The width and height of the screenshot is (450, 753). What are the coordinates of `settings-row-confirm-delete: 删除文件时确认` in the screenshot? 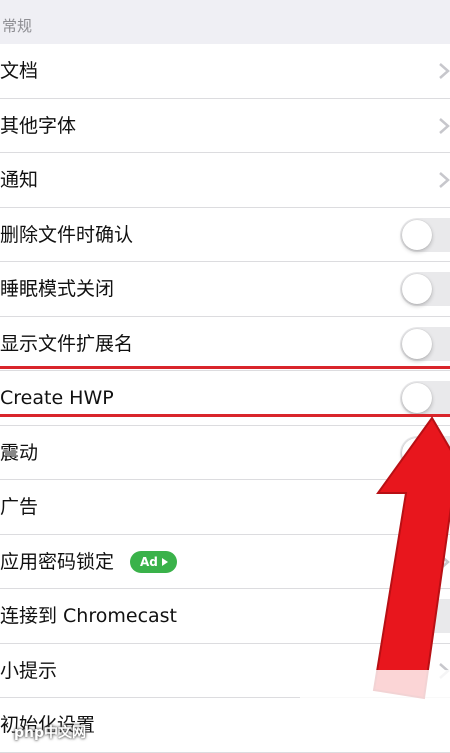 It's located at (225, 234).